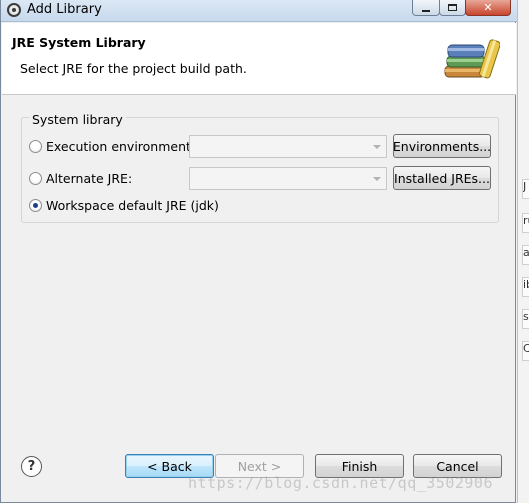 The height and width of the screenshot is (503, 529). What do you see at coordinates (35, 205) in the screenshot?
I see `workspace-default-jre-radio` at bounding box center [35, 205].